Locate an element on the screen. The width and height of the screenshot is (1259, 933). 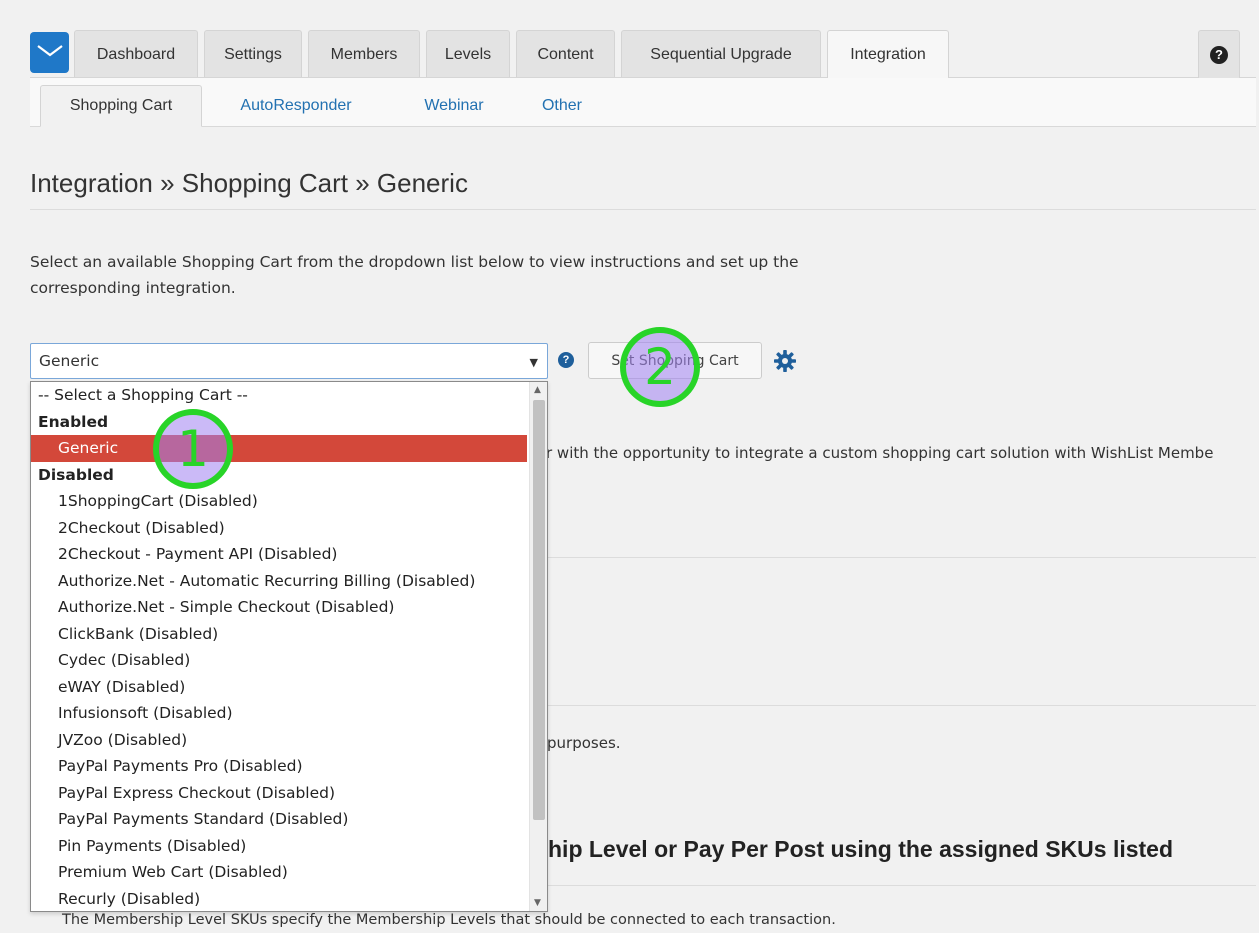
subtab-webinar: Webinar is located at coordinates (454, 106).